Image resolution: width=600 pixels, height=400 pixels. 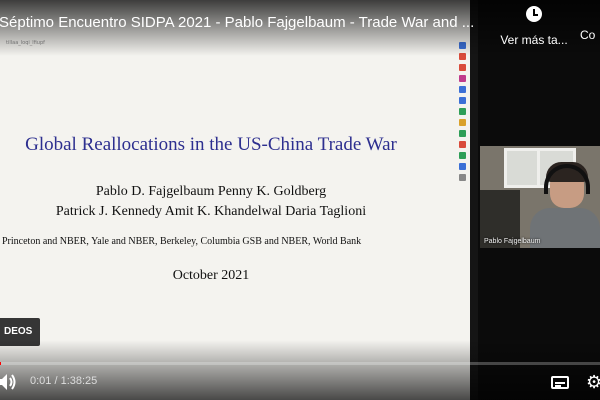 What do you see at coordinates (540, 197) in the screenshot?
I see `webcam-feed: Pablo Fajgelbaum` at bounding box center [540, 197].